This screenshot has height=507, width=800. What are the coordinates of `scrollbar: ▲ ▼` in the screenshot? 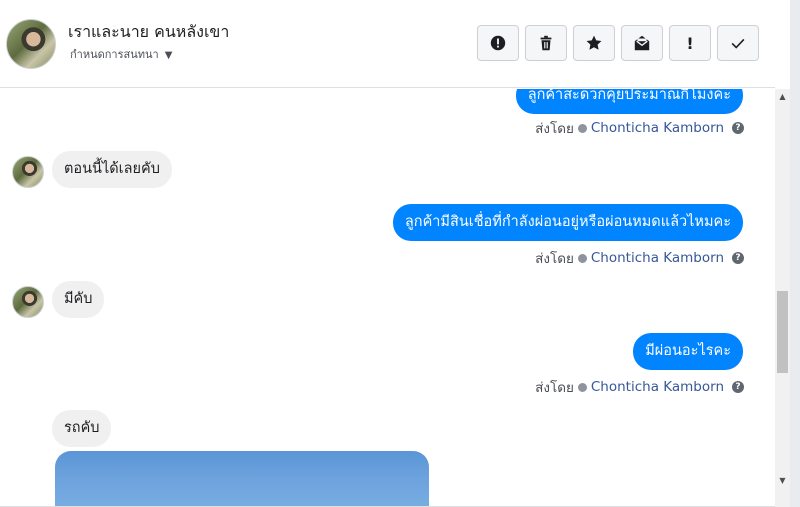 It's located at (782, 298).